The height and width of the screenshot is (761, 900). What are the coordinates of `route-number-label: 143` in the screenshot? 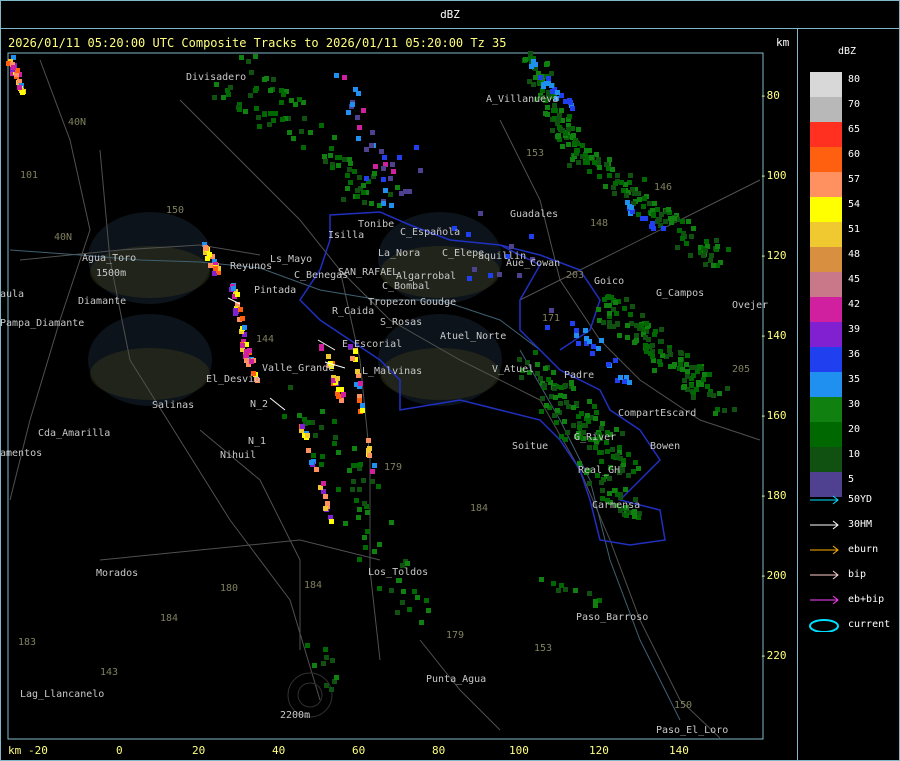 It's located at (109, 672).